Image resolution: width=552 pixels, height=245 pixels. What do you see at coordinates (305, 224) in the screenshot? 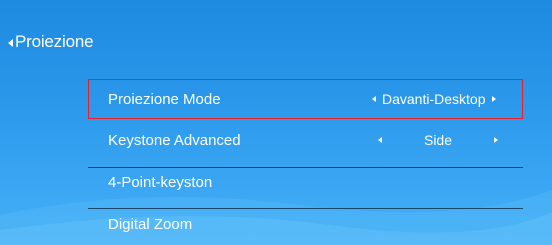
I see `menu-item-digital-zoom: Digital Zoom` at bounding box center [305, 224].